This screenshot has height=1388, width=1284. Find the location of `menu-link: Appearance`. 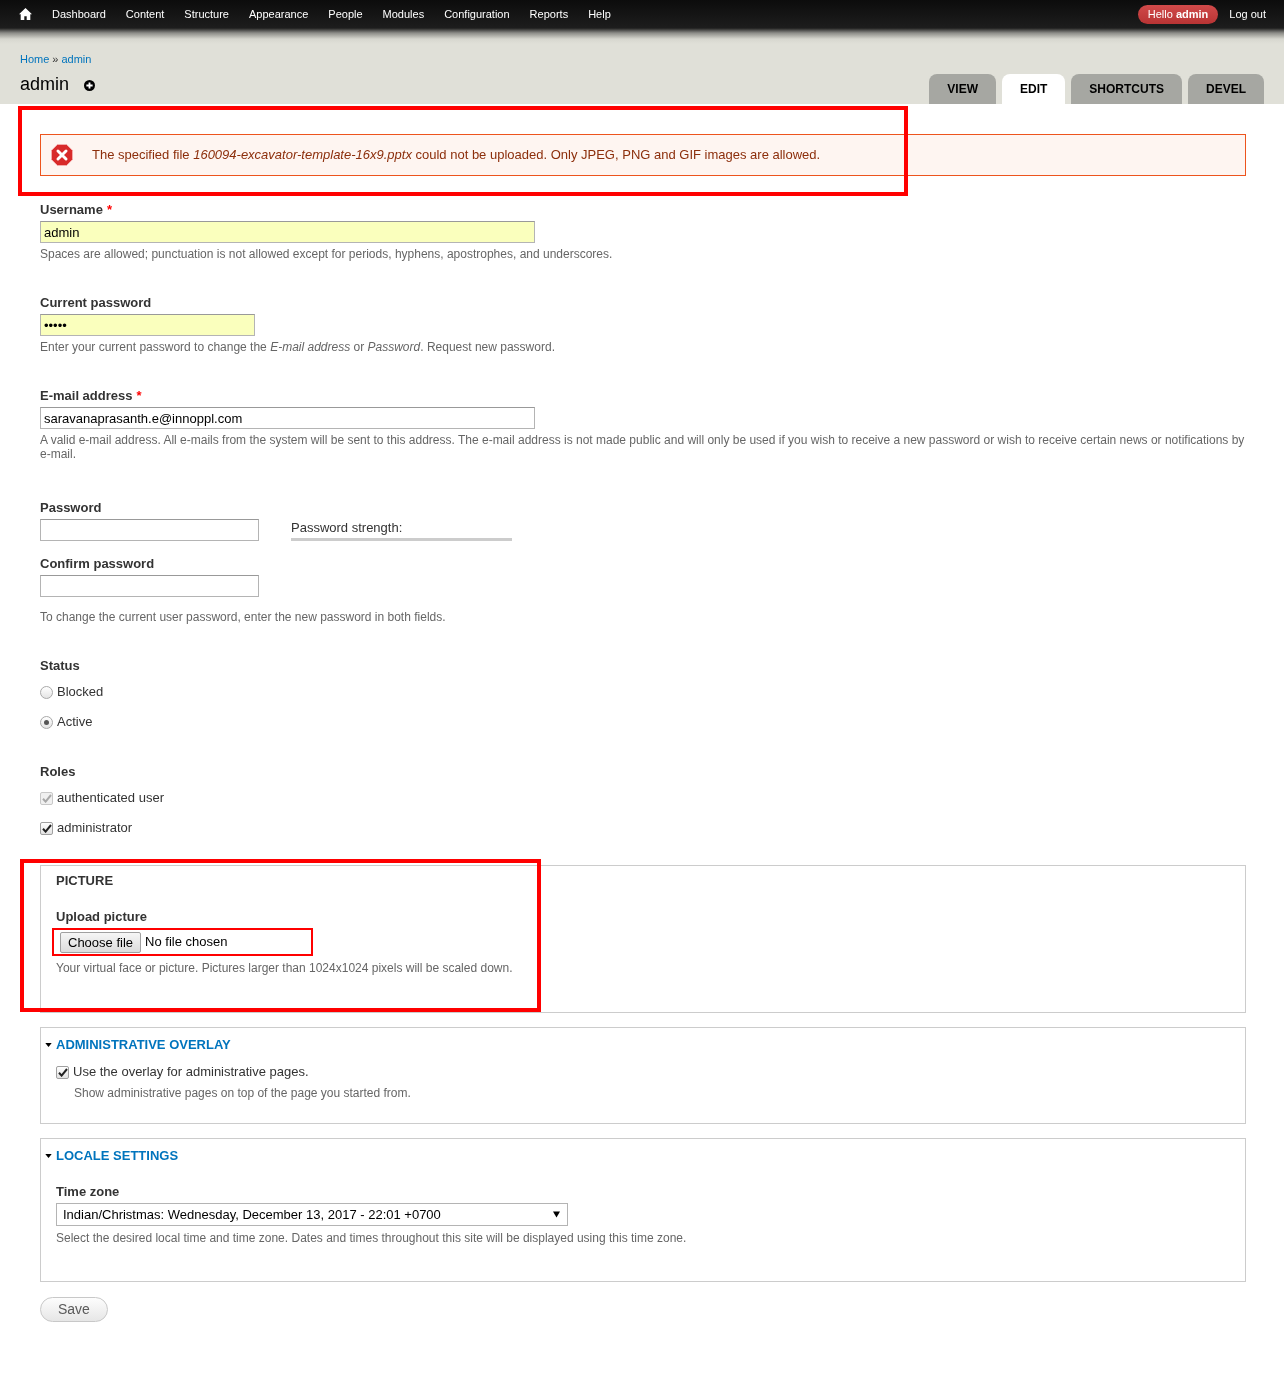

menu-link: Appearance is located at coordinates (279, 14).